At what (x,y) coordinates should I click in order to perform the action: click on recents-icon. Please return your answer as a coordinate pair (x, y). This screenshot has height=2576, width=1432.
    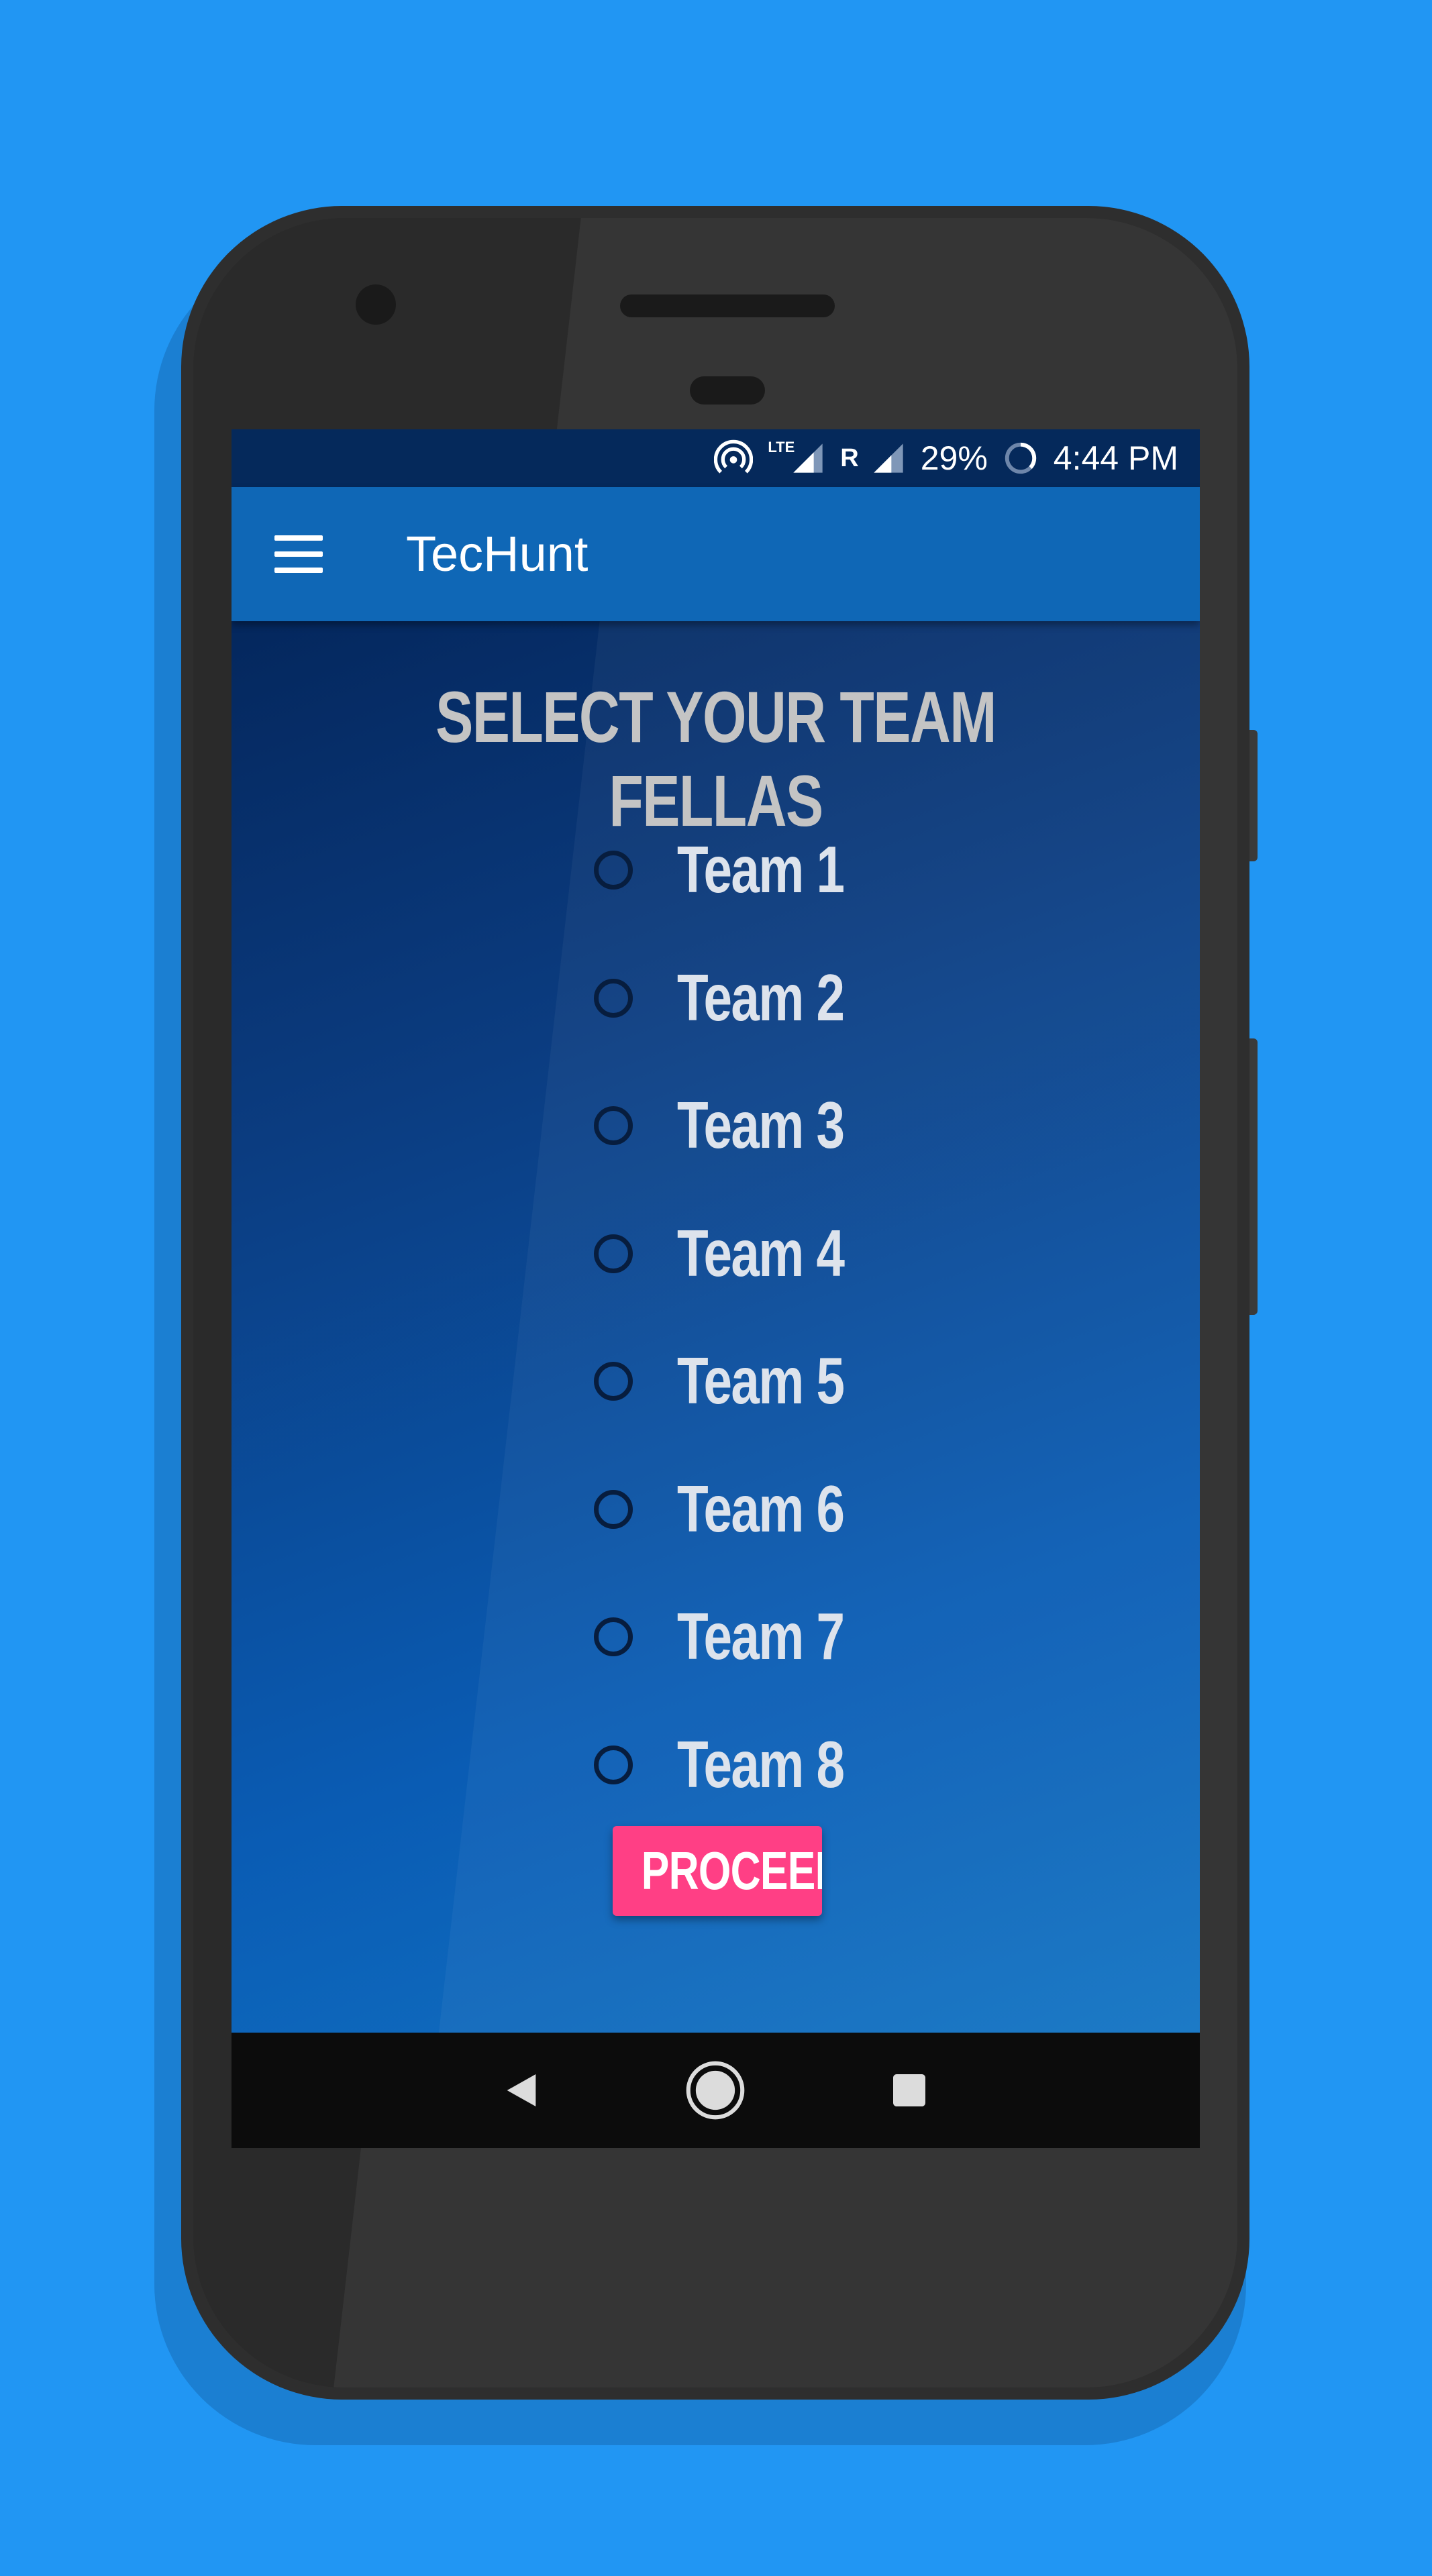
    Looking at the image, I should click on (909, 2090).